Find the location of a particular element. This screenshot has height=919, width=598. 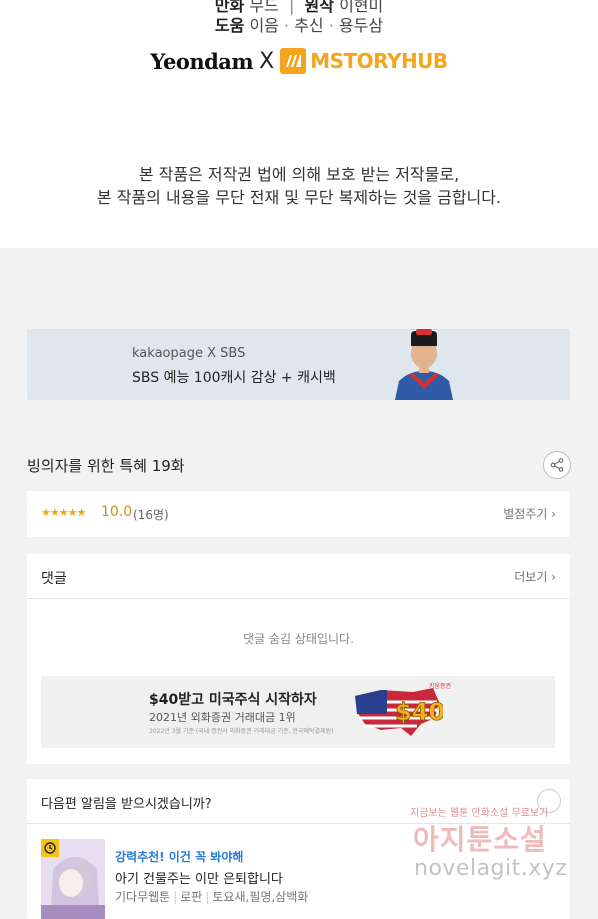

rating-score: 10.0 is located at coordinates (117, 512).